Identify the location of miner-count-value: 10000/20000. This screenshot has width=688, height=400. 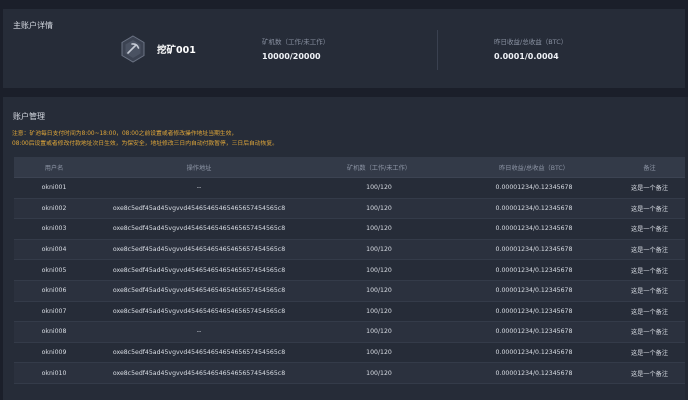
(291, 56).